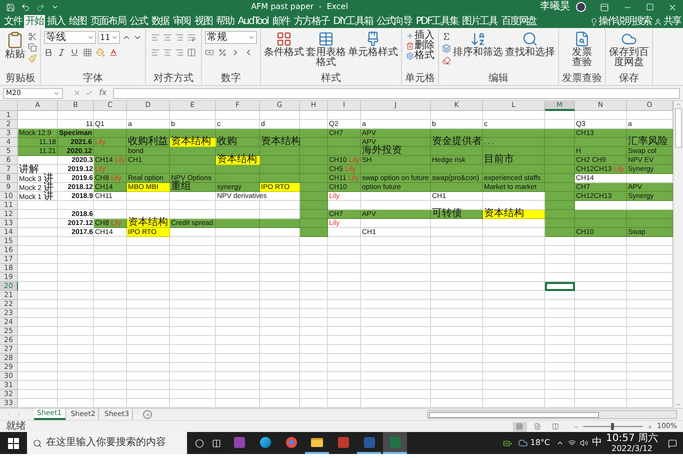 This screenshot has width=683, height=458. Describe the element at coordinates (35, 21) in the screenshot. I see `ribbon-tab: 开始` at that location.